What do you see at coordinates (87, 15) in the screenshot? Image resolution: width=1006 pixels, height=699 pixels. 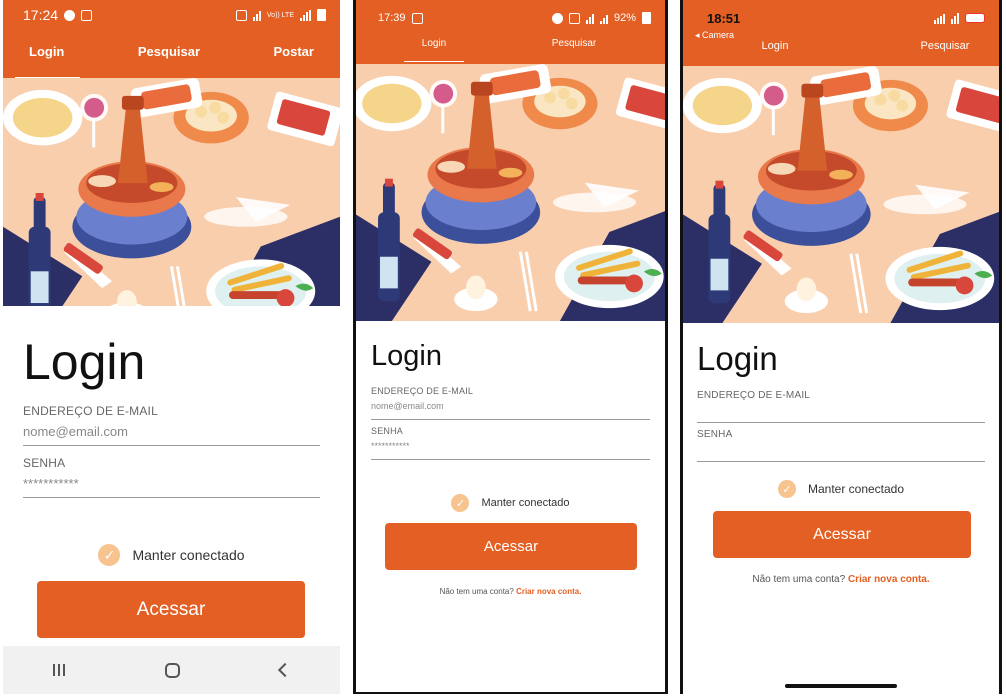 I see `gallery-icon` at bounding box center [87, 15].